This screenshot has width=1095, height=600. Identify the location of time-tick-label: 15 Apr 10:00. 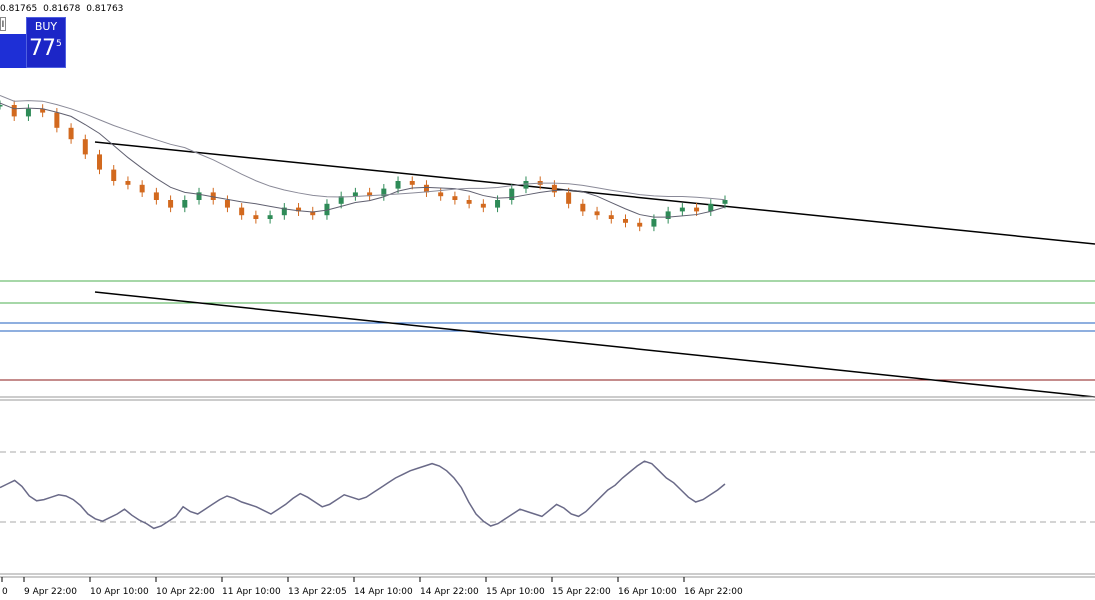
(515, 592).